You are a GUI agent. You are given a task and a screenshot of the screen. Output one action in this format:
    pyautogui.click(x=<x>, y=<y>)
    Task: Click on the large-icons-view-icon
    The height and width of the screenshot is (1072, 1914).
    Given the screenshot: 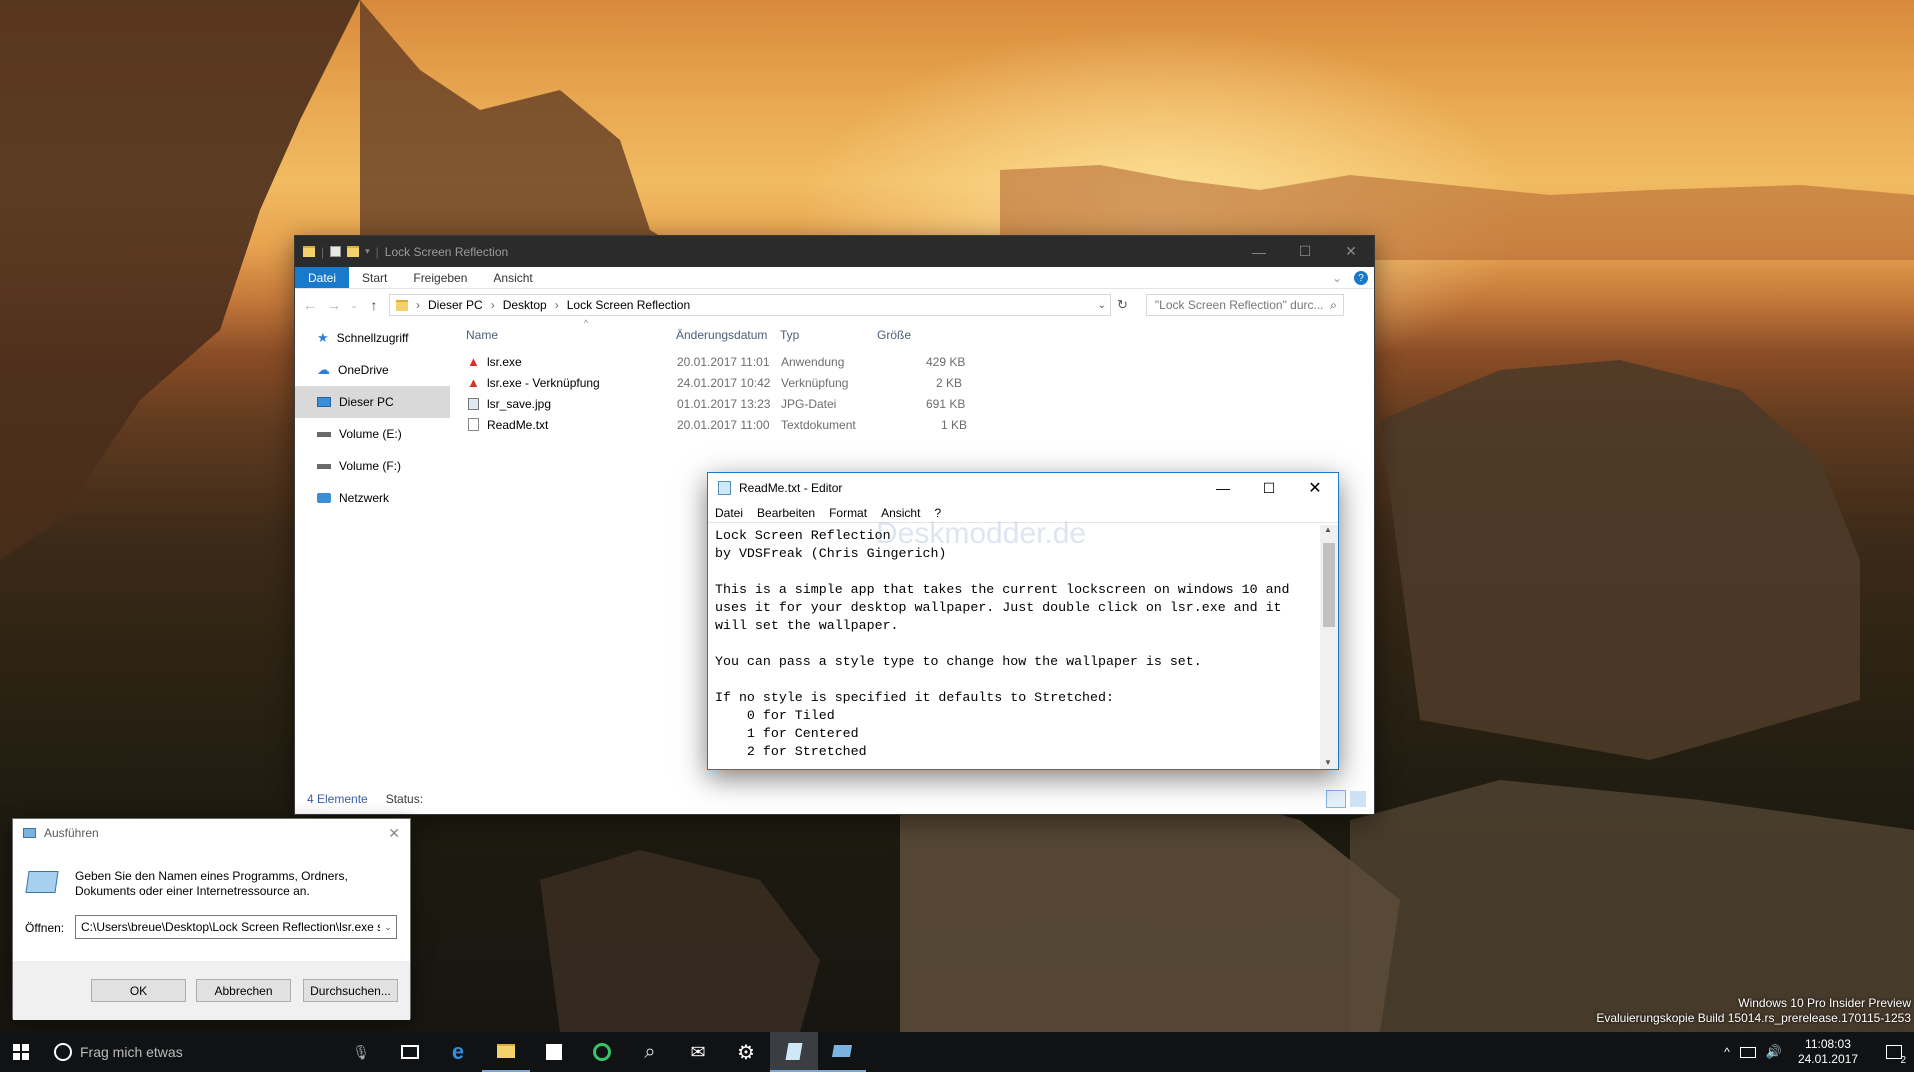 What is the action you would take?
    pyautogui.click(x=1358, y=799)
    